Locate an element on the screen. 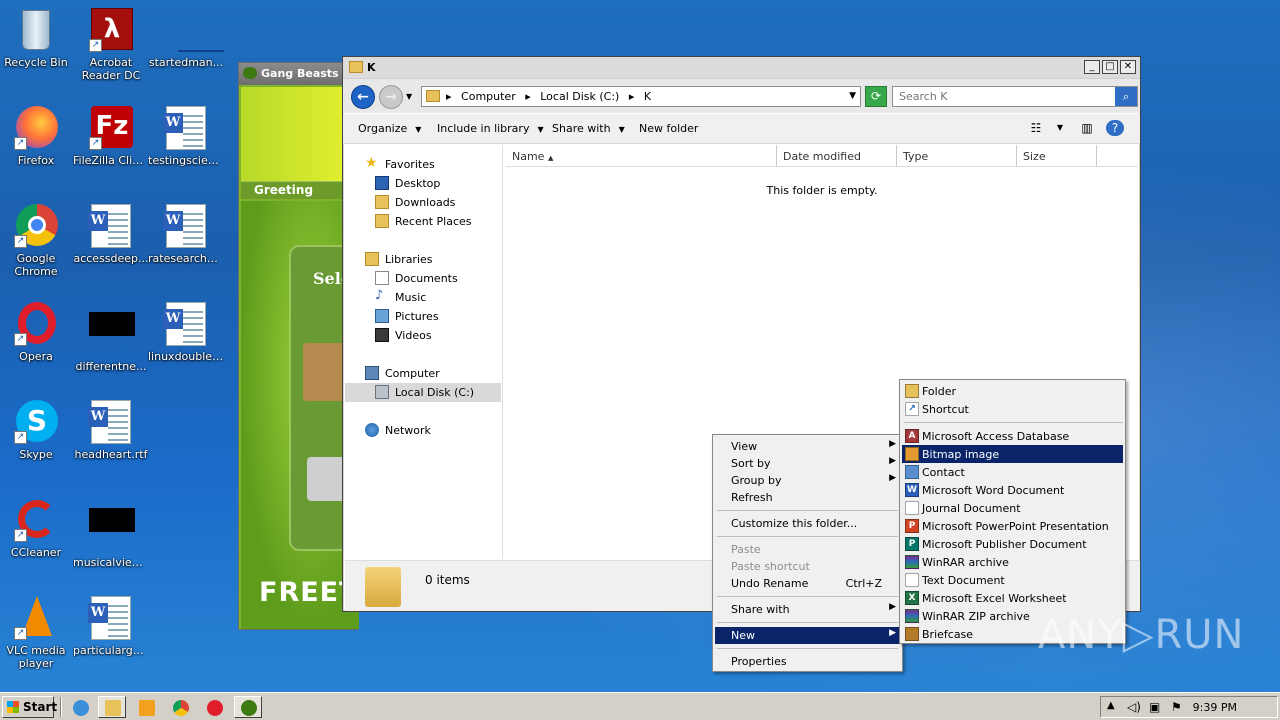 This screenshot has height=720, width=1280. new-folder-button: New folder is located at coordinates (668, 128).